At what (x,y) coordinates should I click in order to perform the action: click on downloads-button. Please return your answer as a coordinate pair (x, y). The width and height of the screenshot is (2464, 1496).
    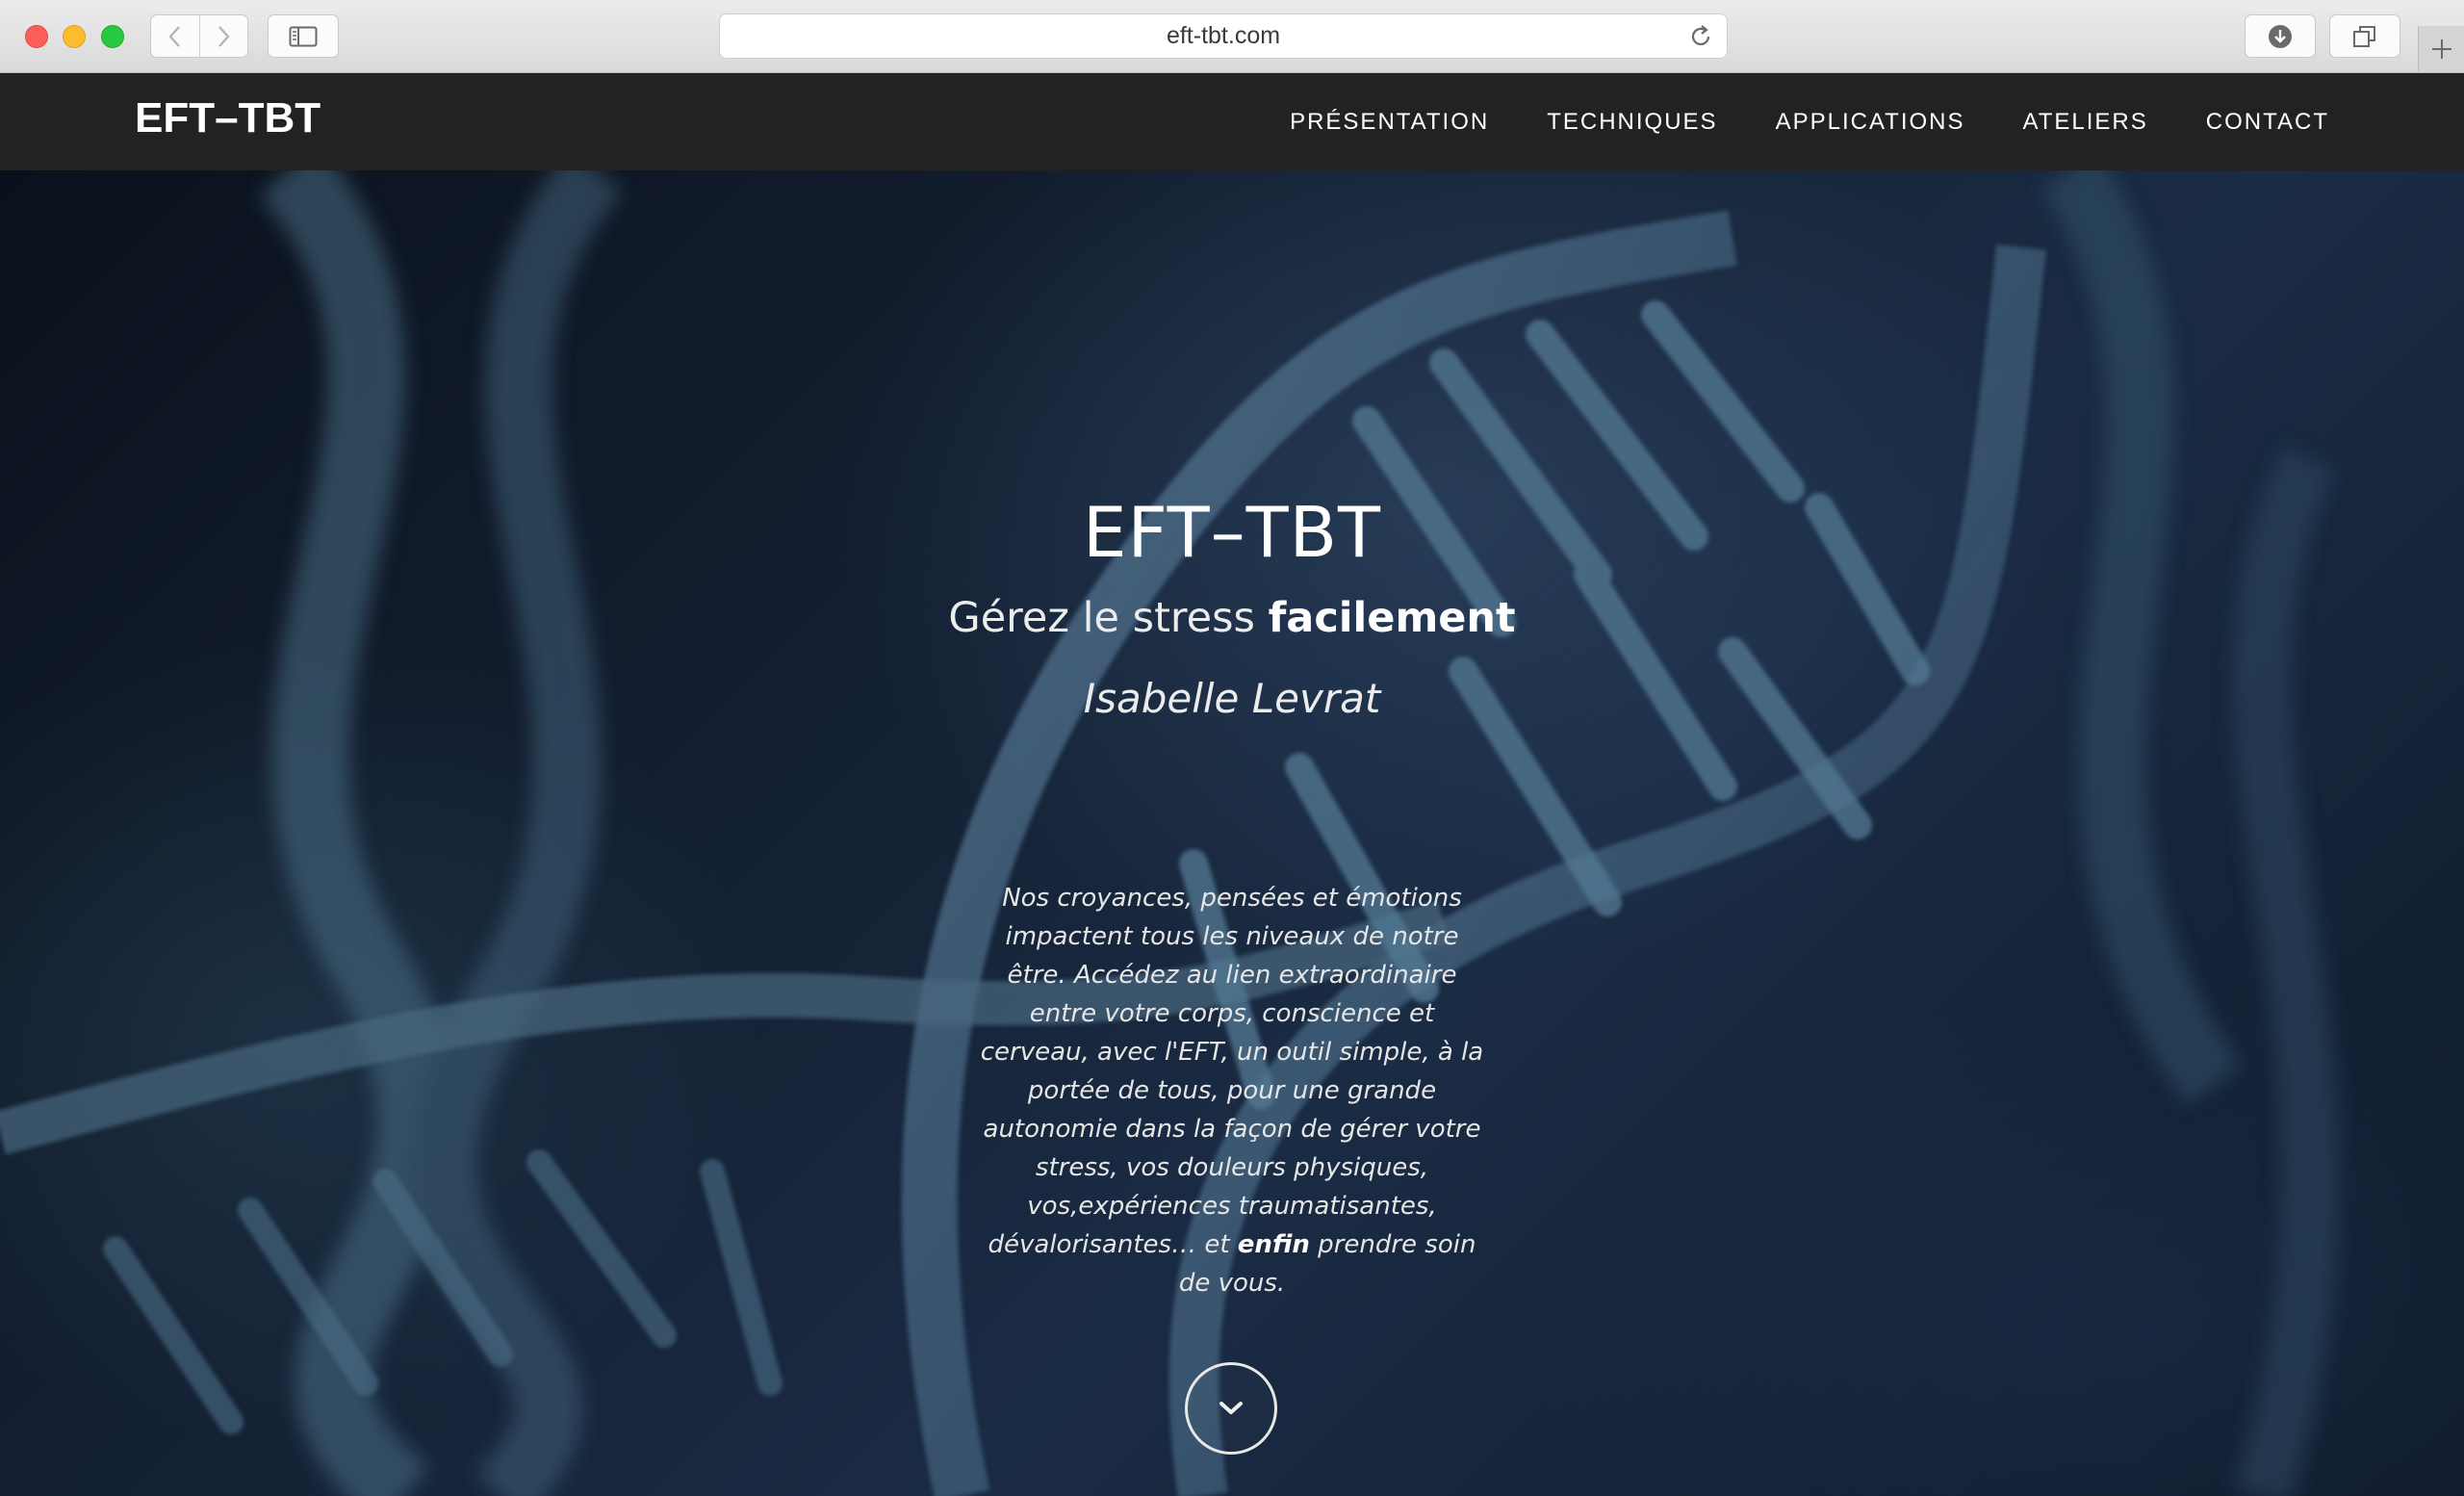
    Looking at the image, I should click on (2280, 36).